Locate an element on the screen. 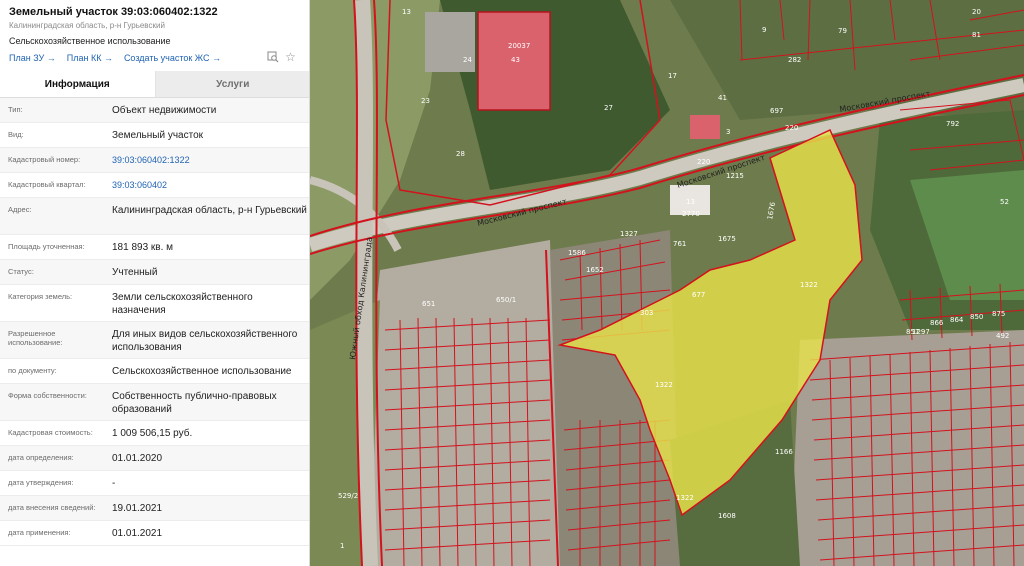  parcel-number: 3 is located at coordinates (728, 132).